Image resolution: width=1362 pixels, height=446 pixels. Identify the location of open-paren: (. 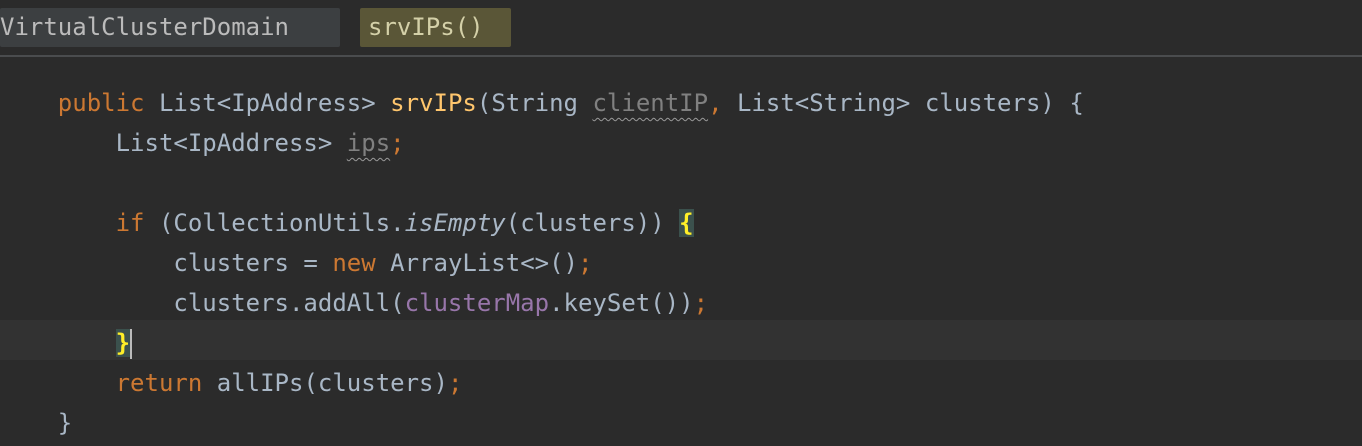
(484, 103).